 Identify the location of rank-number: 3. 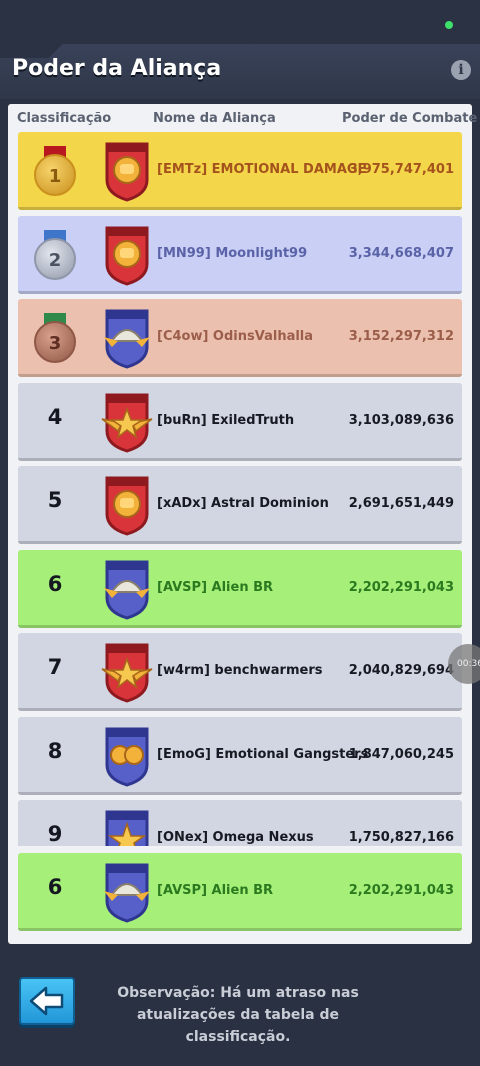
(55, 342).